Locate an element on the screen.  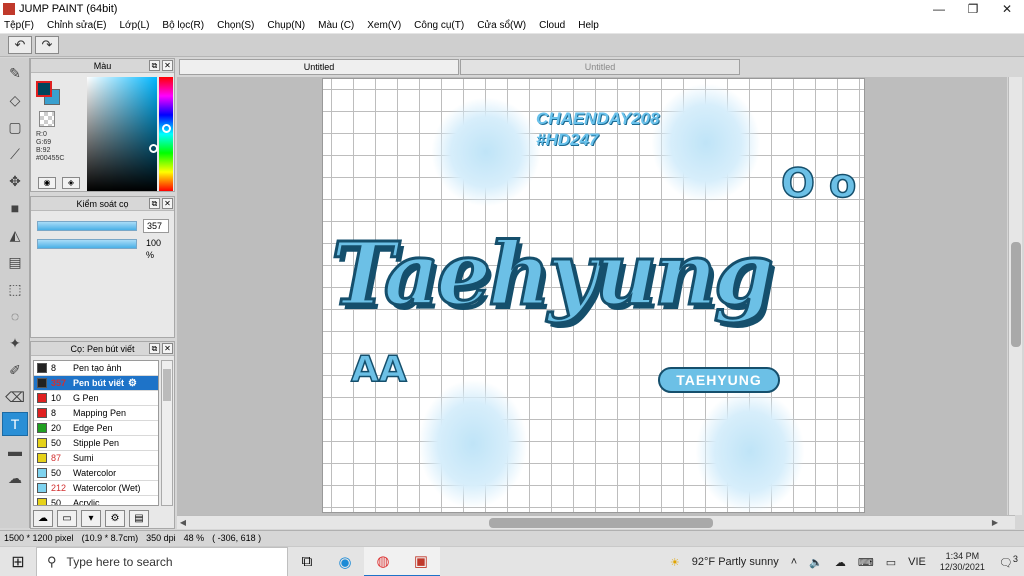
vertical-scroll-thumb is located at coordinates (1016, 294).